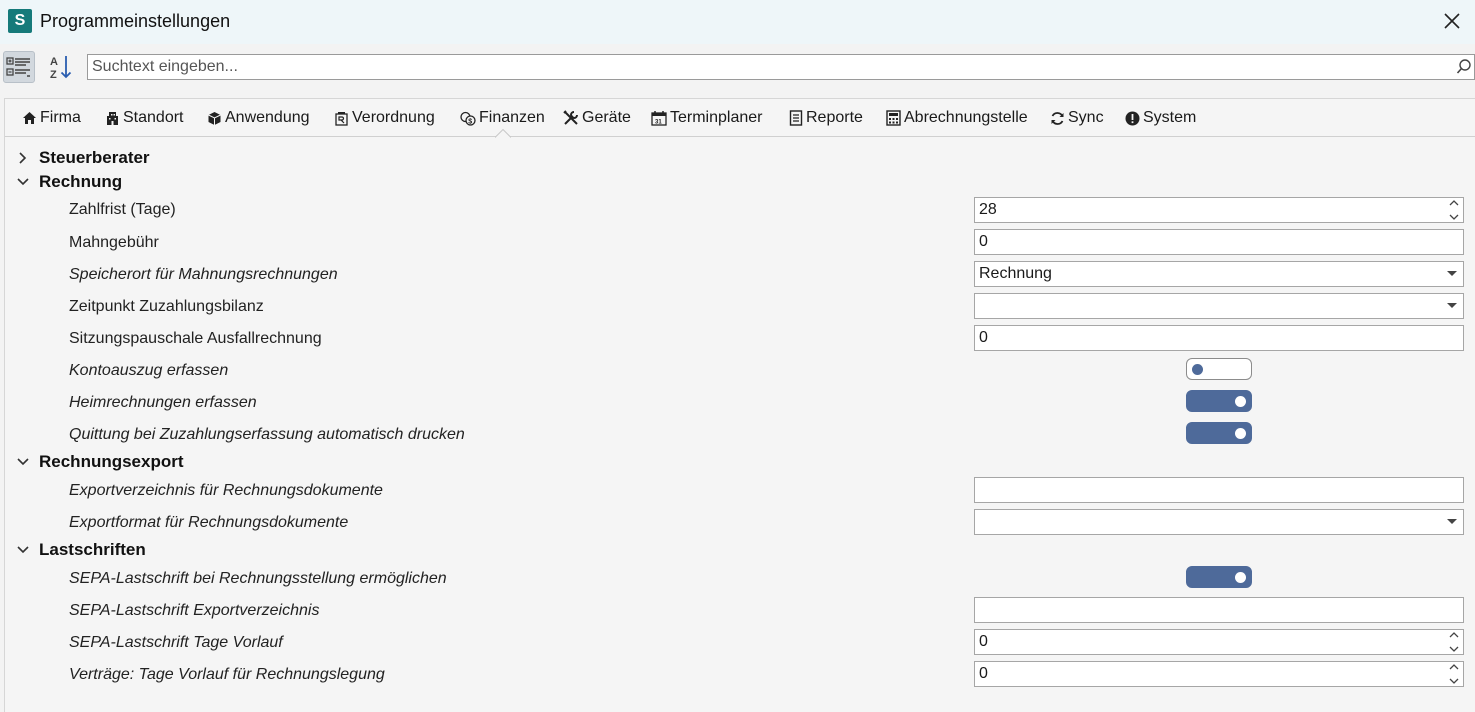  I want to click on search-box, so click(781, 67).